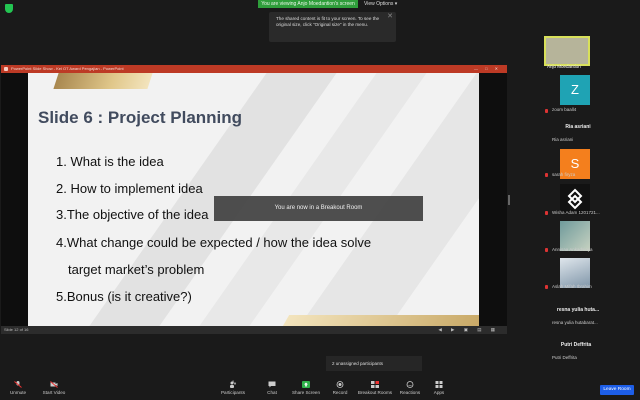  I want to click on start-video-button: Start Video, so click(54, 386).